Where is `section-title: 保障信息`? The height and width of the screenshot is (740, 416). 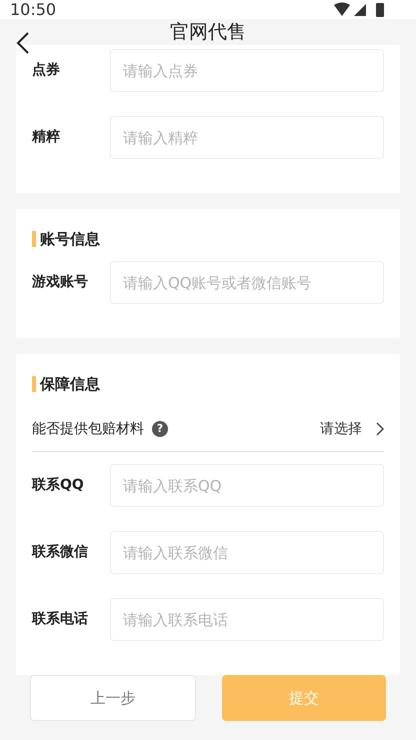
section-title: 保障信息 is located at coordinates (70, 384).